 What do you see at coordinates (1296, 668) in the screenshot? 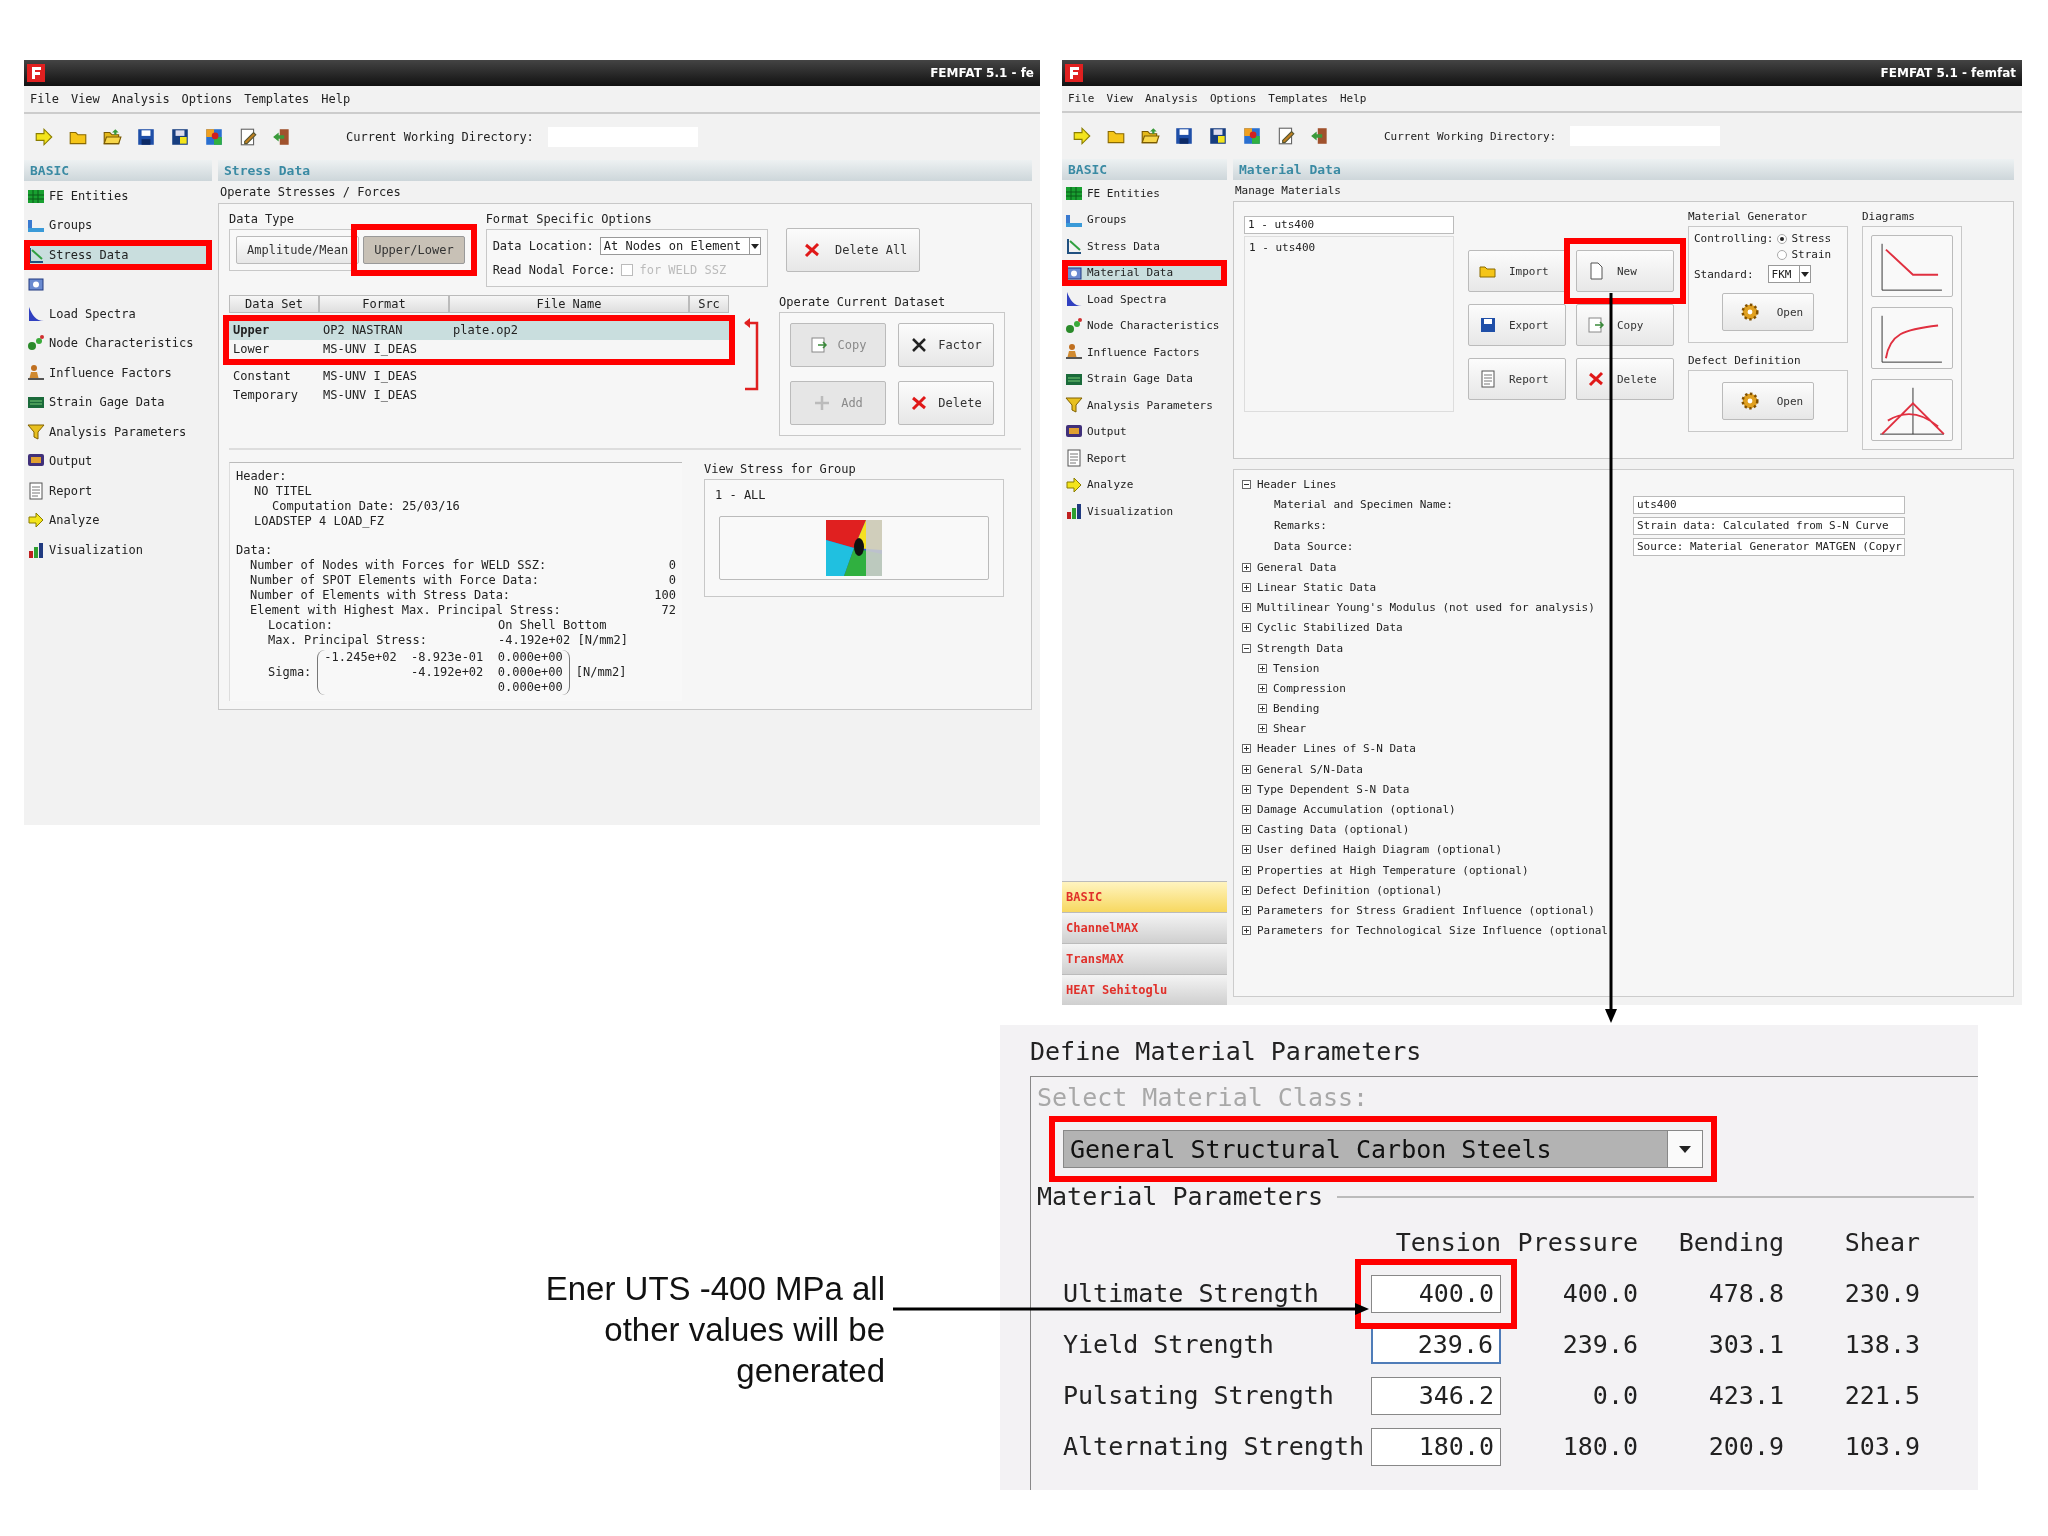
I see `tree-item: Tension` at bounding box center [1296, 668].